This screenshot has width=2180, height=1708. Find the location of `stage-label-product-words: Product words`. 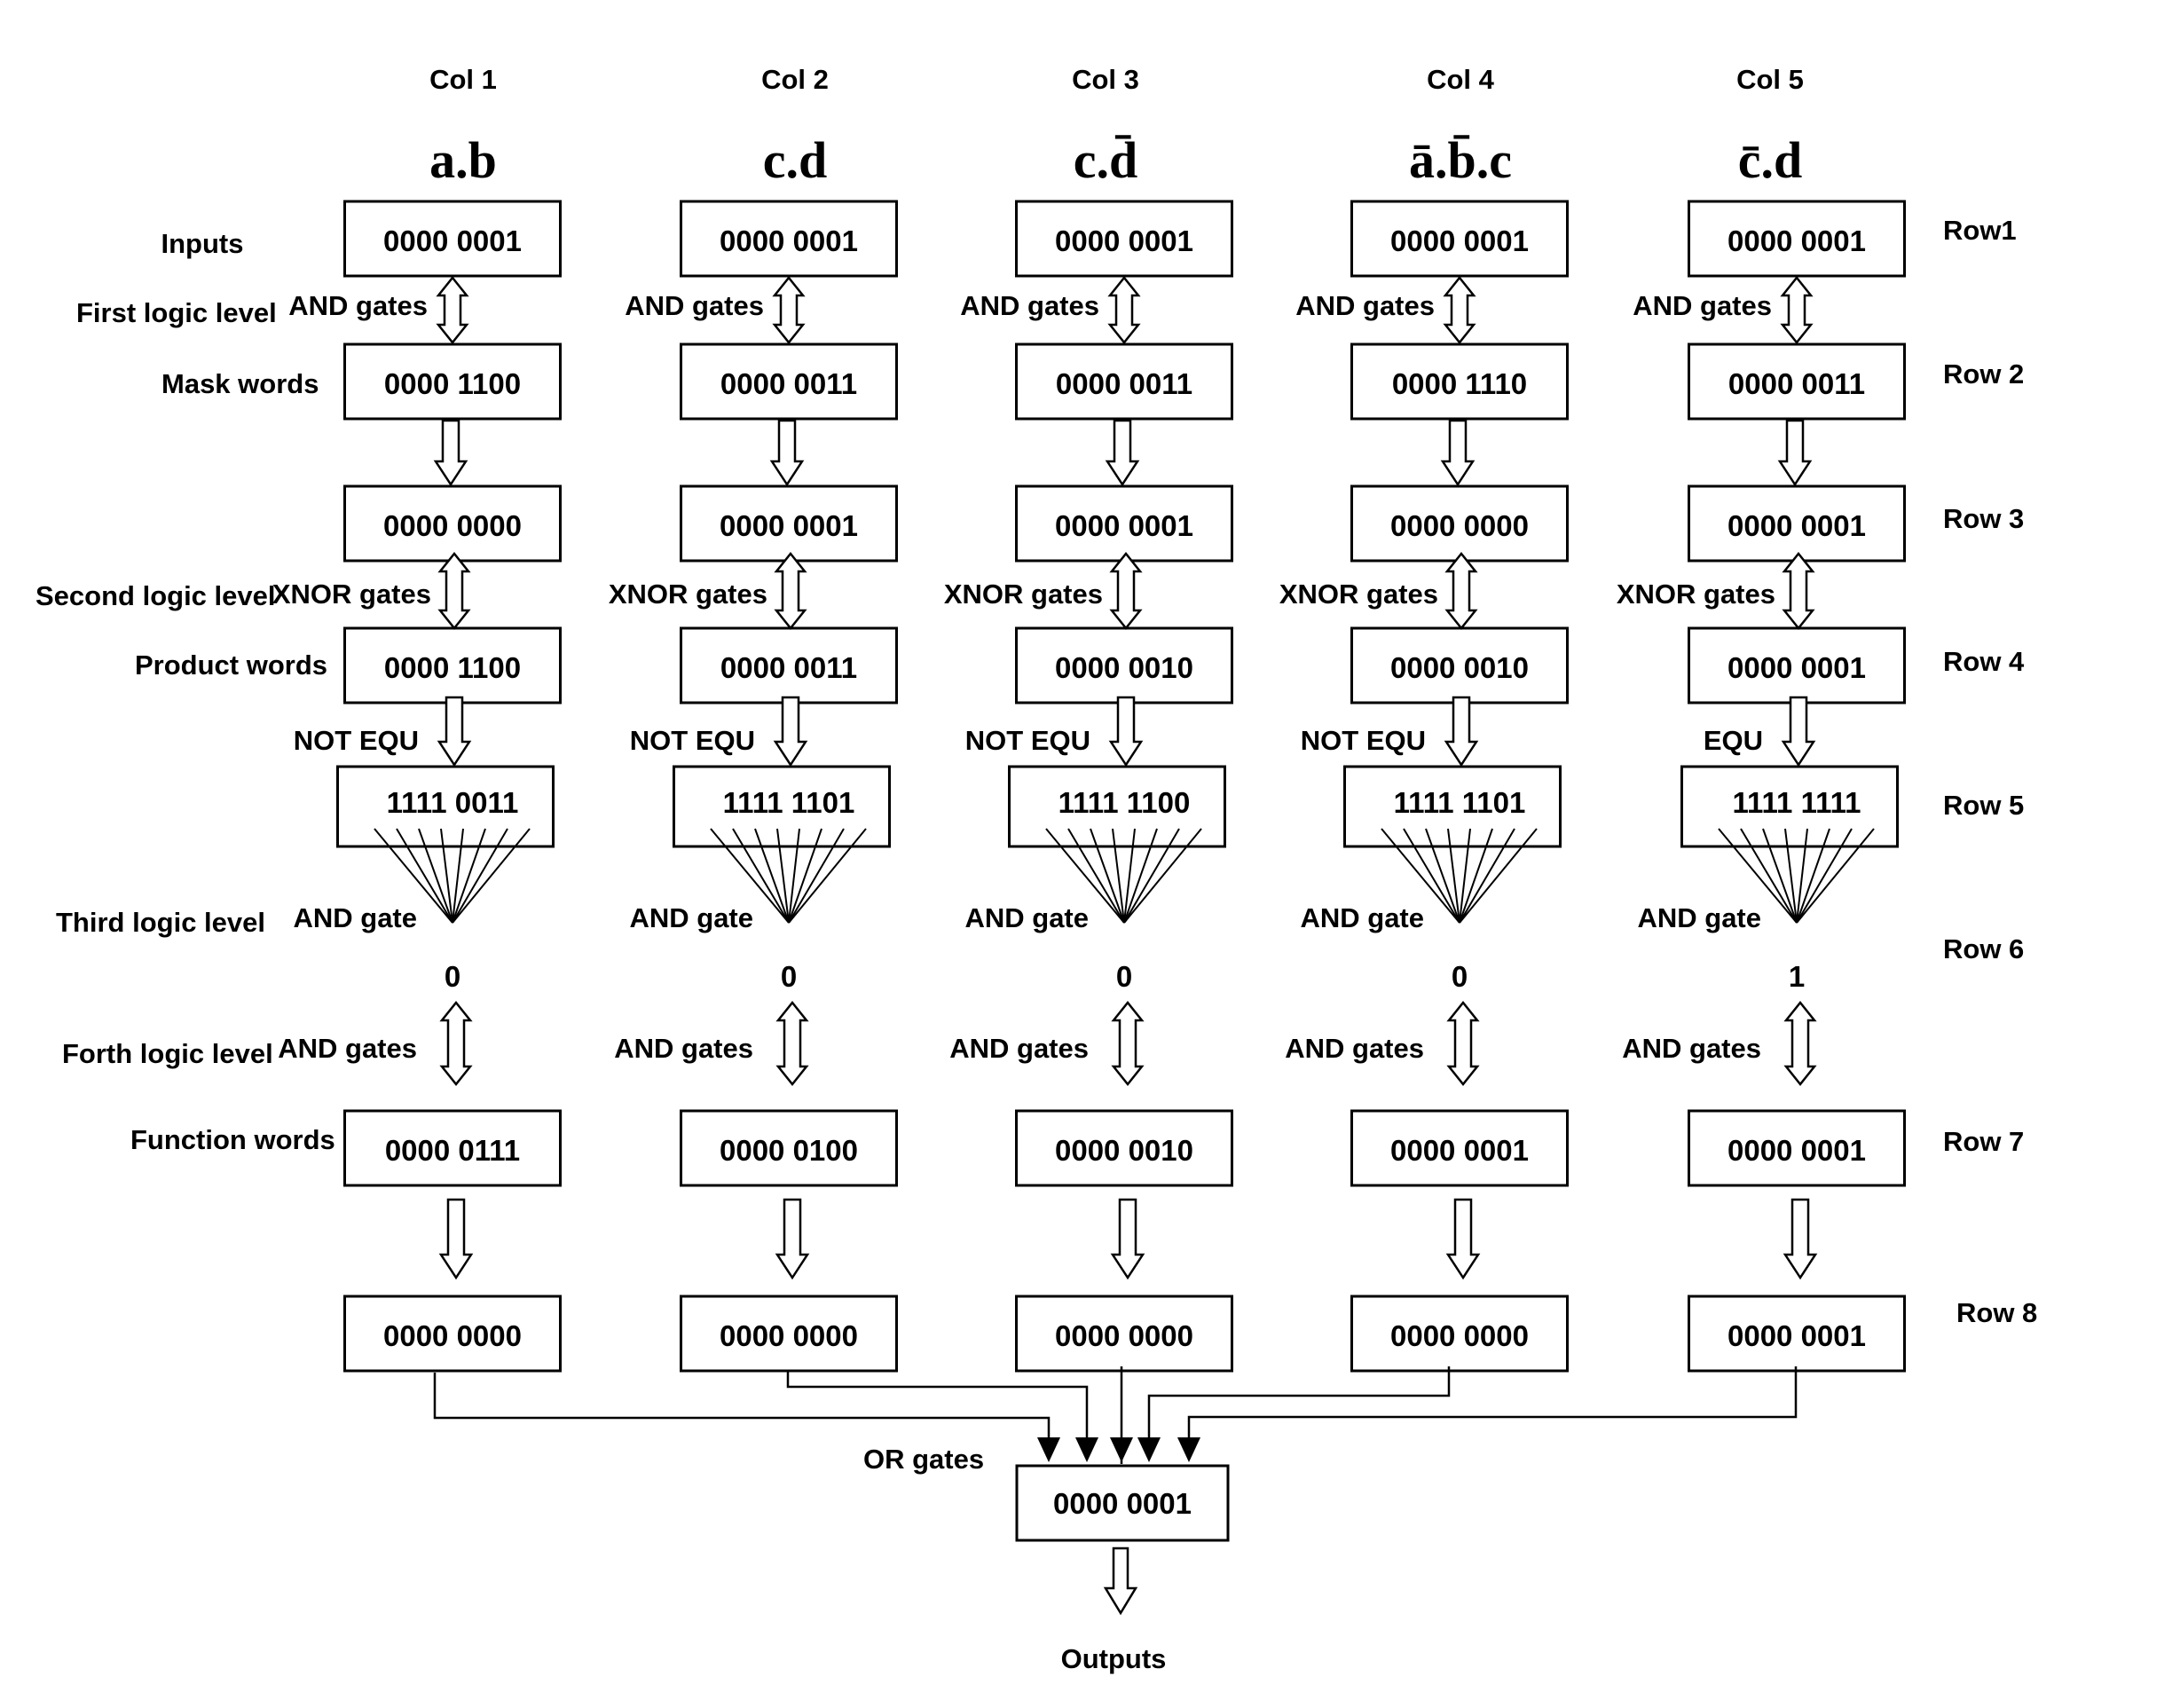

stage-label-product-words: Product words is located at coordinates (231, 665).